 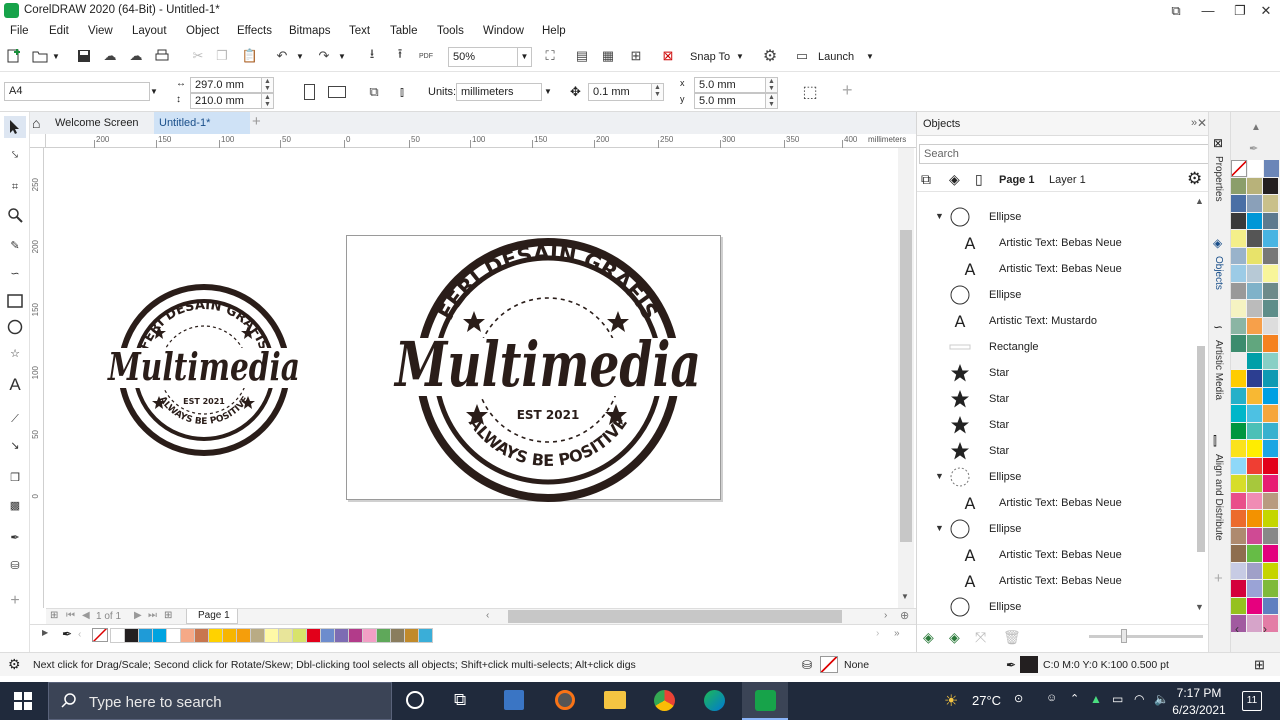 I want to click on landscape-icon, so click(x=337, y=92).